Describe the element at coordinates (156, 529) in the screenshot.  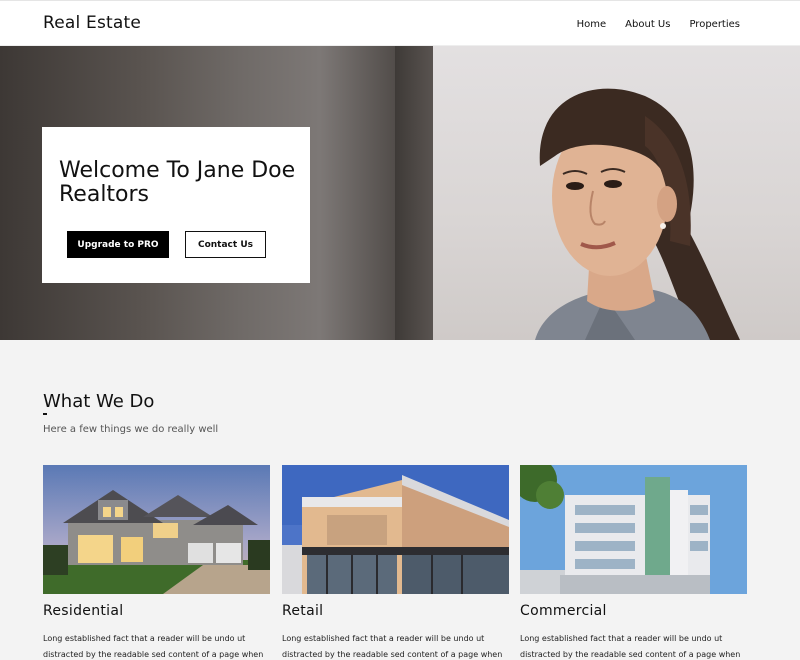
I see `residential-image` at that location.